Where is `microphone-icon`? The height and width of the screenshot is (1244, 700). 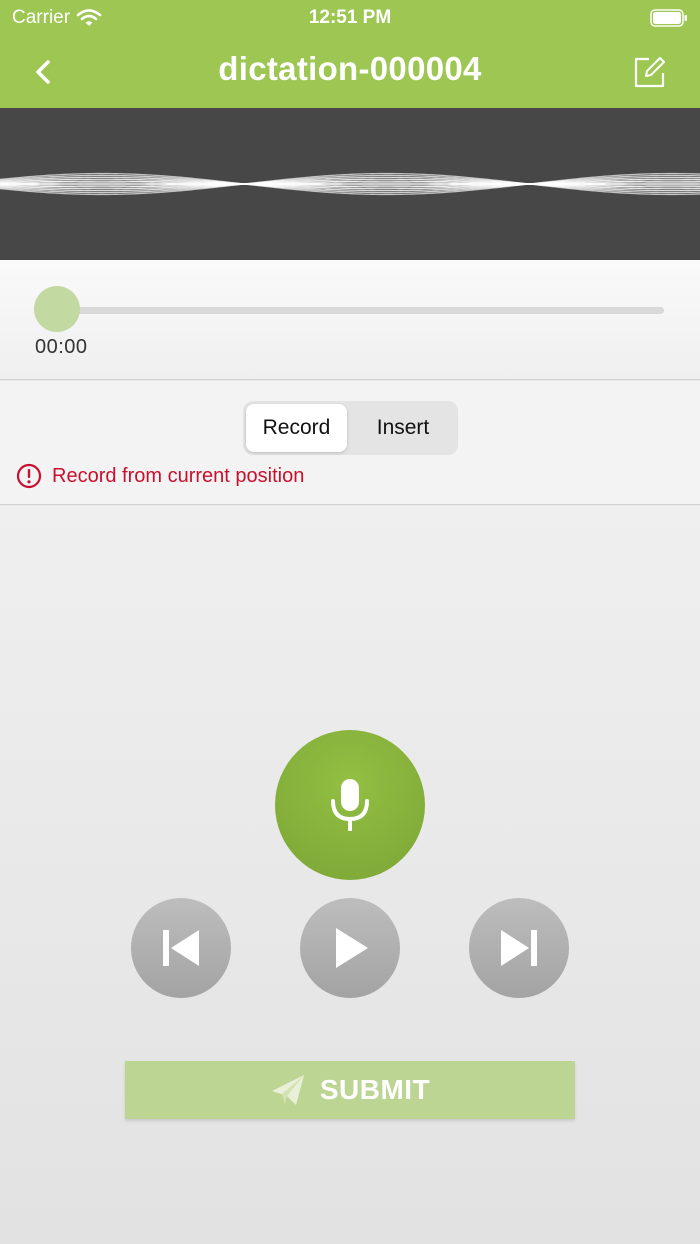 microphone-icon is located at coordinates (350, 805).